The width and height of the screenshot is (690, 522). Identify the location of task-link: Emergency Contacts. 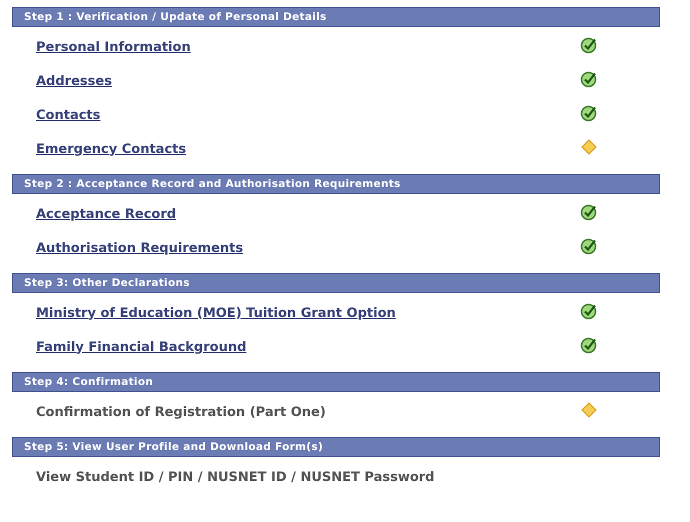
(111, 149).